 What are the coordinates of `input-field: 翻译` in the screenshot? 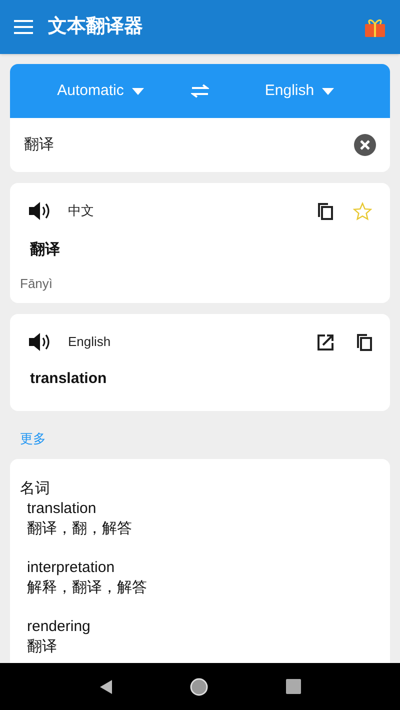 It's located at (189, 145).